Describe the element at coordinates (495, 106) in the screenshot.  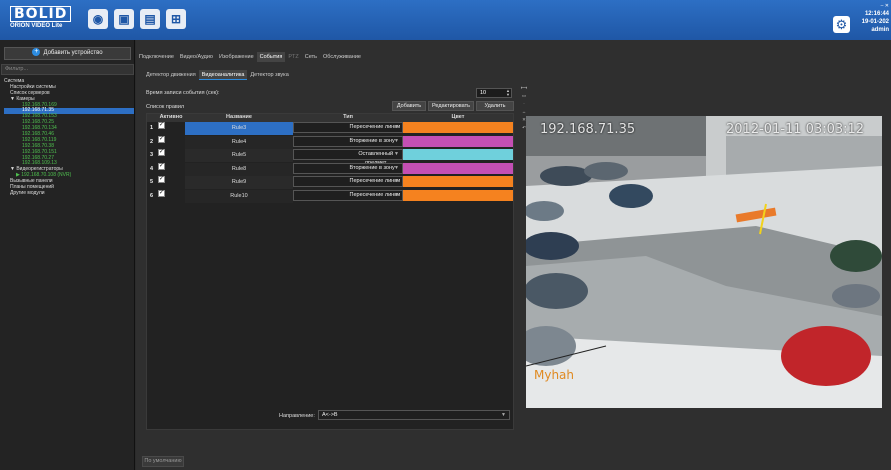
I see `delete-rule-button: Удалить` at that location.